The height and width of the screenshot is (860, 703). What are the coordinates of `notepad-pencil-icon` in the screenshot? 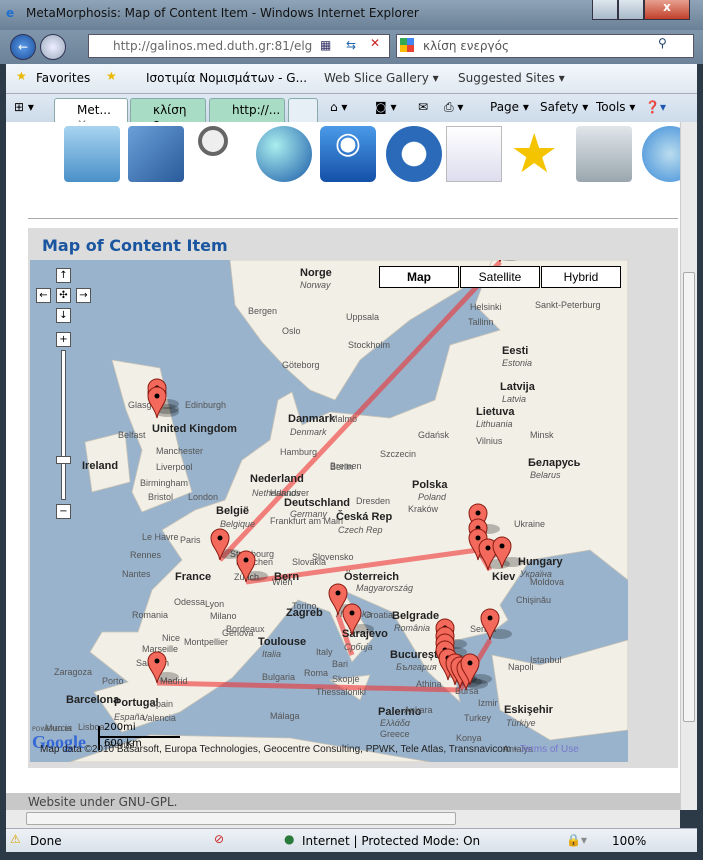 It's located at (474, 154).